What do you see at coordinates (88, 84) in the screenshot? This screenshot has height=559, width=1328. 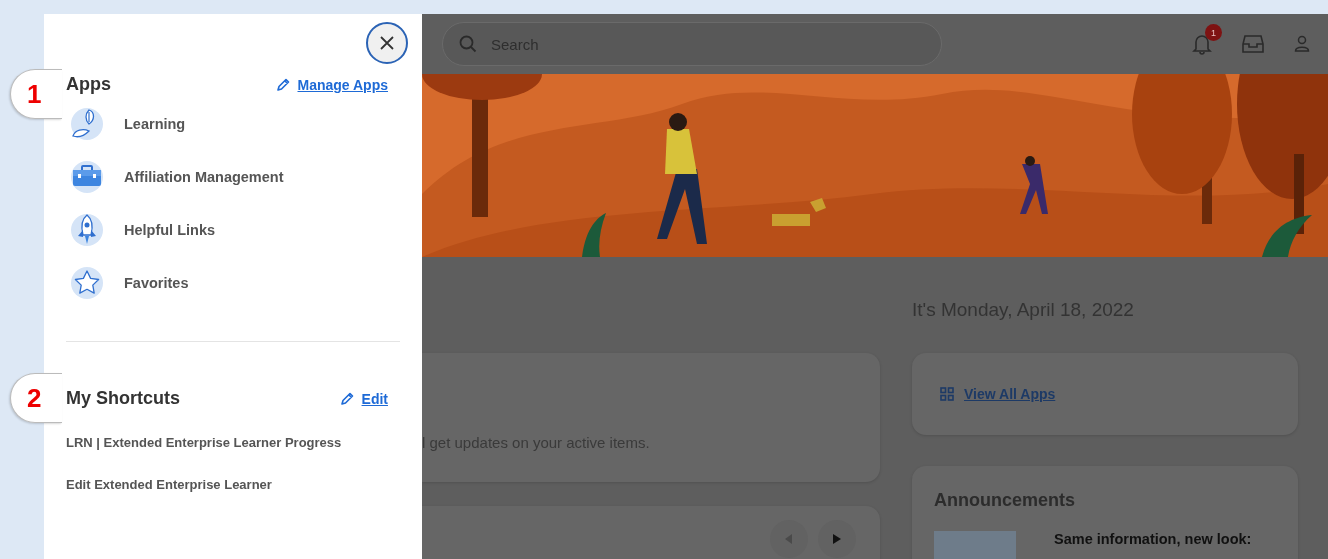 I see `apps-heading: Apps` at bounding box center [88, 84].